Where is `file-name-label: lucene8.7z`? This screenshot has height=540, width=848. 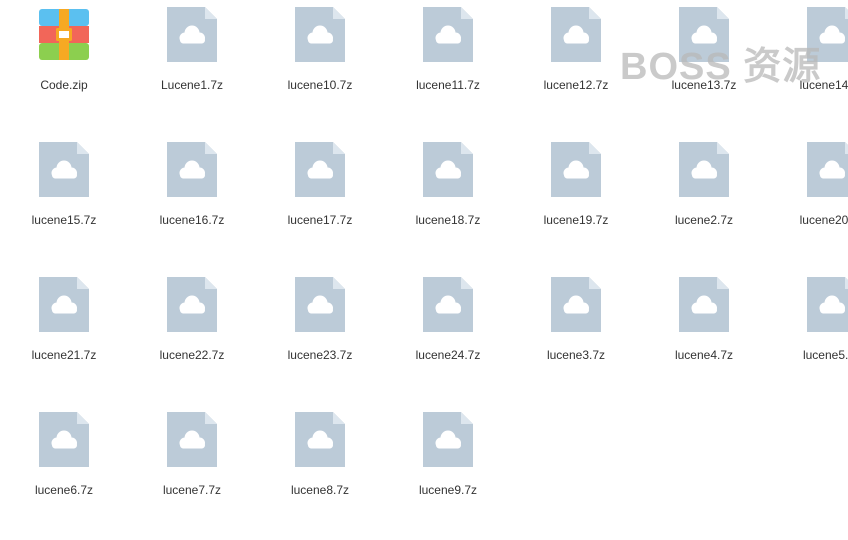
file-name-label: lucene8.7z is located at coordinates (320, 490).